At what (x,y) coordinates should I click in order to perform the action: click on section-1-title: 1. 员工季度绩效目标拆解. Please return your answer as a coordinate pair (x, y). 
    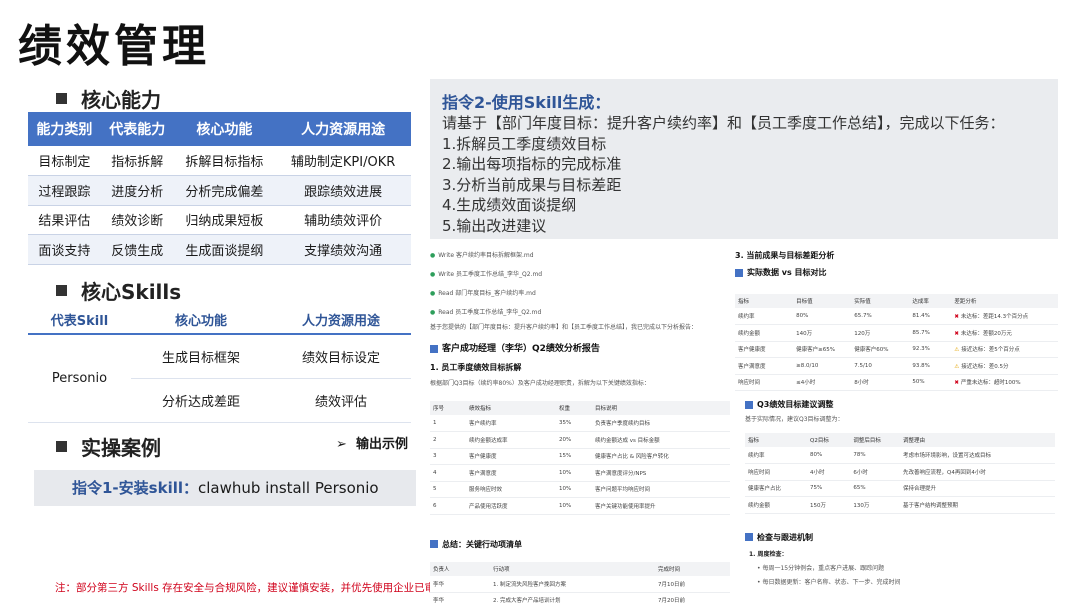
    Looking at the image, I should click on (476, 367).